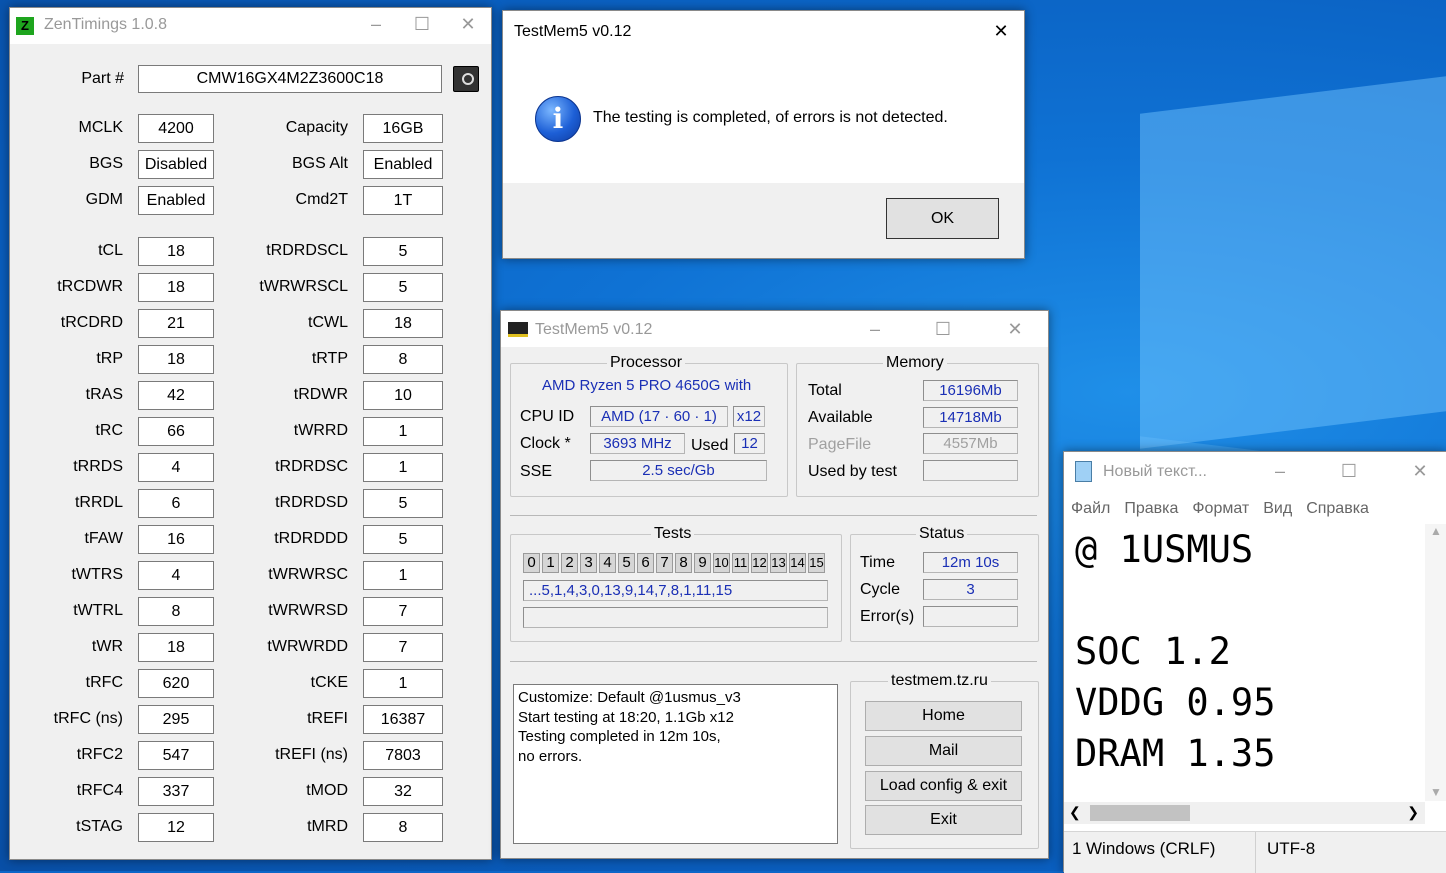  Describe the element at coordinates (109, 358) in the screenshot. I see `timing-label: tRP` at that location.